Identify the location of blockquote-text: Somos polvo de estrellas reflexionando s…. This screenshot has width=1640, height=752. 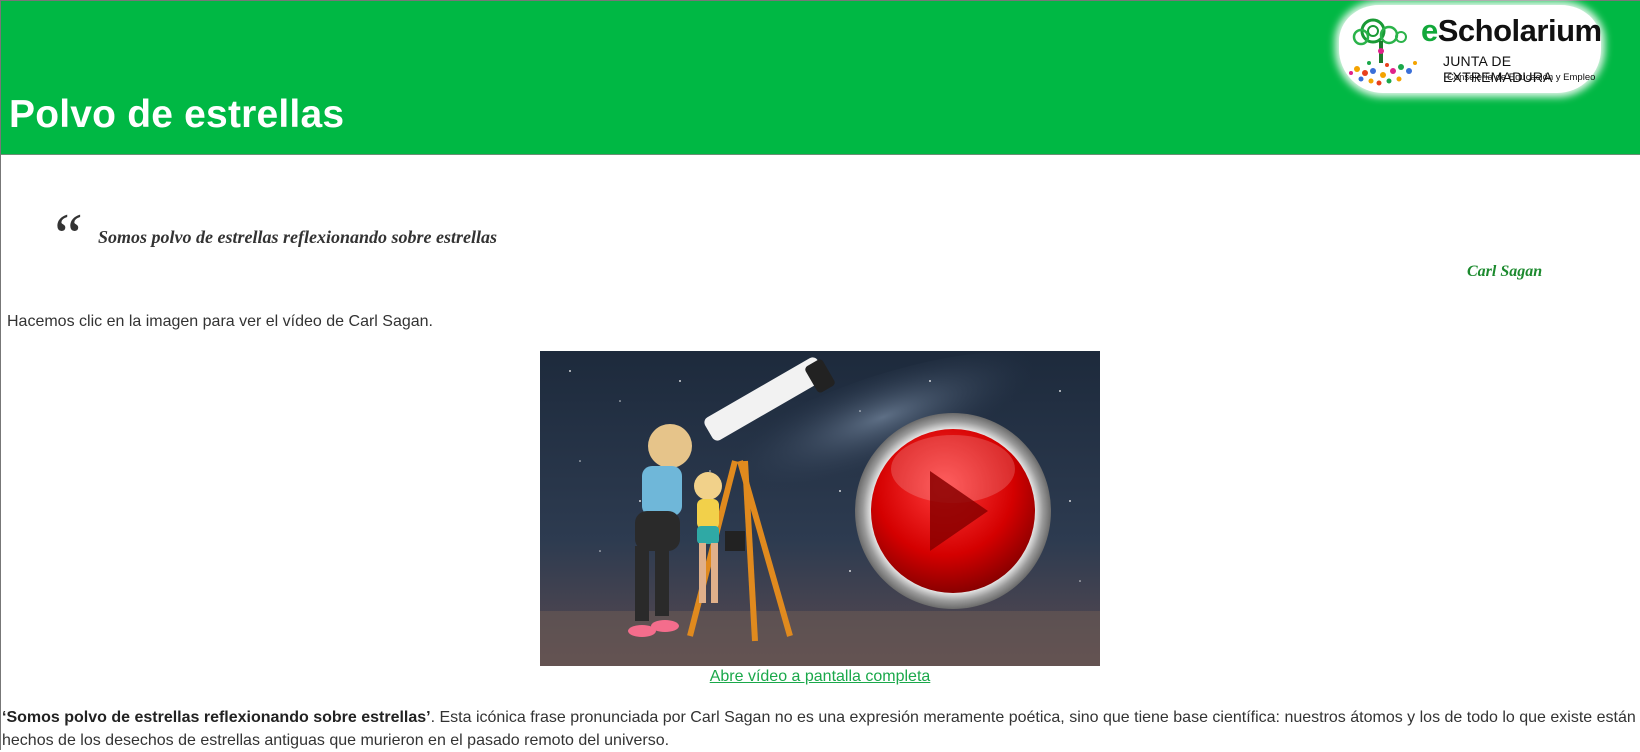
(297, 237).